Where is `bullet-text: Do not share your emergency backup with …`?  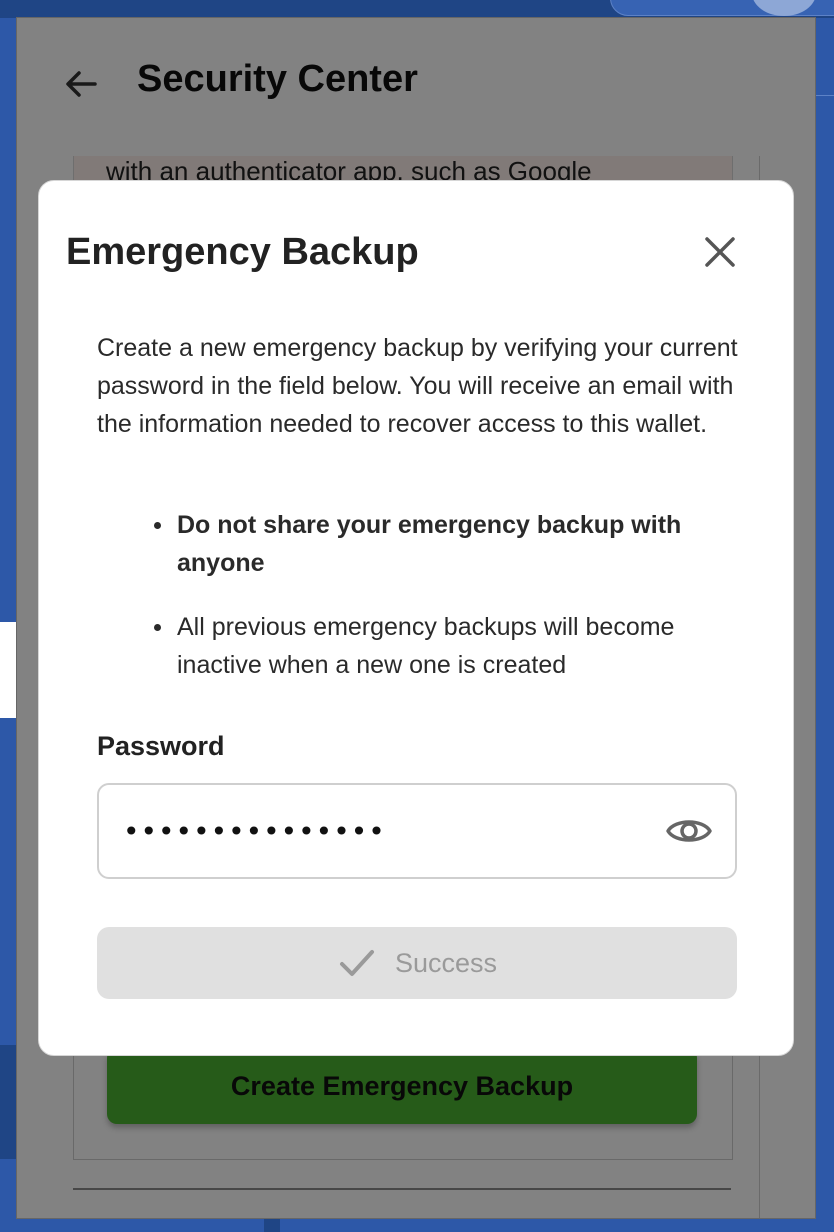
bullet-text: Do not share your emergency backup with … is located at coordinates (429, 544).